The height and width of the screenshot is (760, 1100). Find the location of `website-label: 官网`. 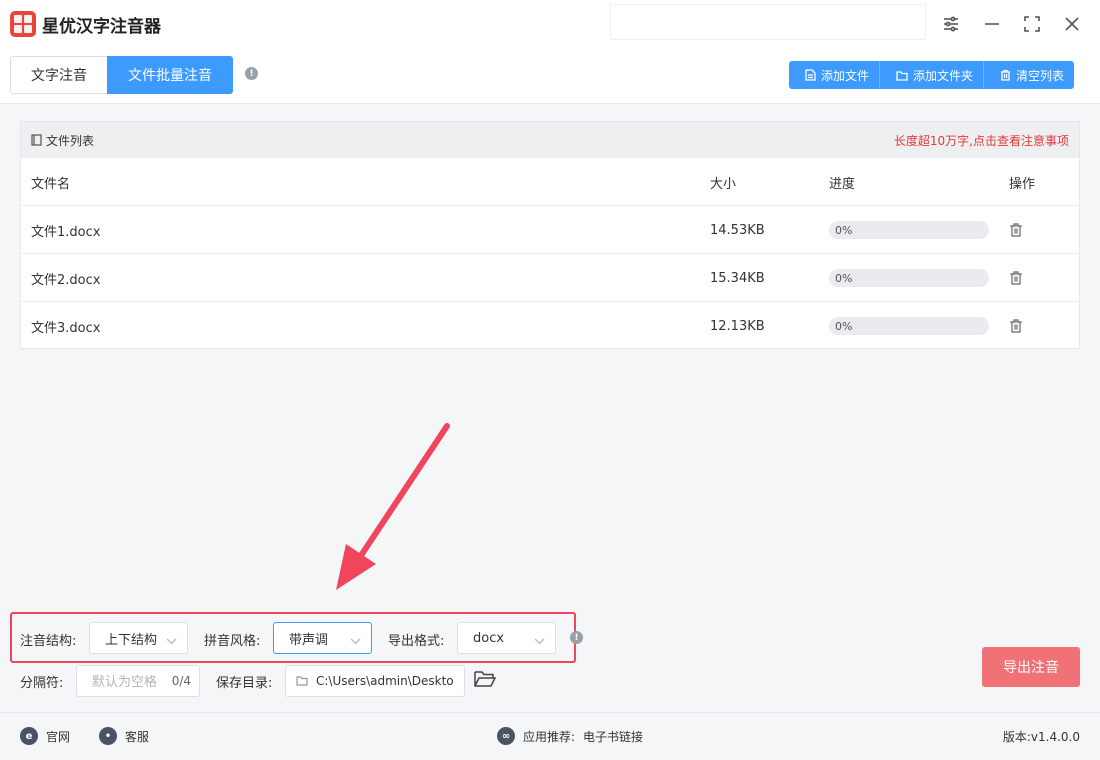

website-label: 官网 is located at coordinates (58, 736).